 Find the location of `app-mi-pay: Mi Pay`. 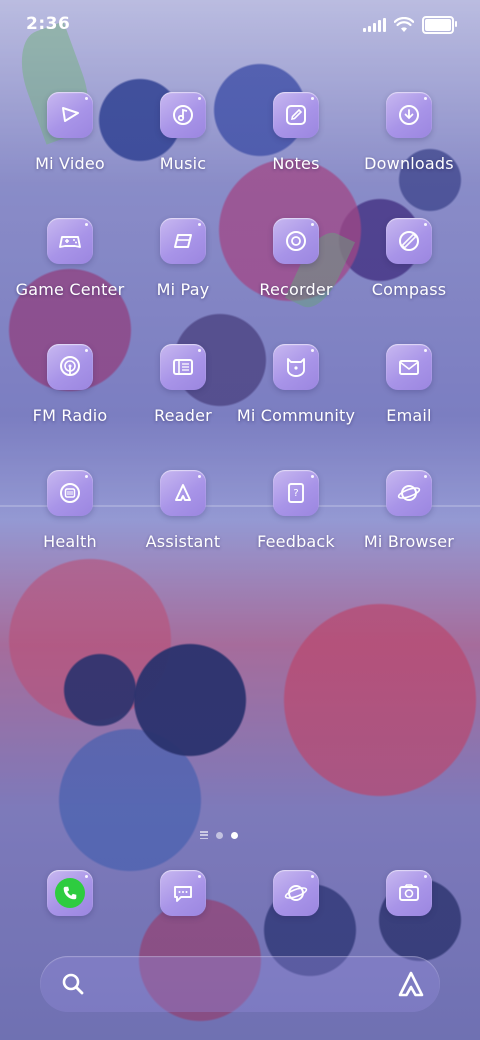

app-mi-pay: Mi Pay is located at coordinates (183, 258).